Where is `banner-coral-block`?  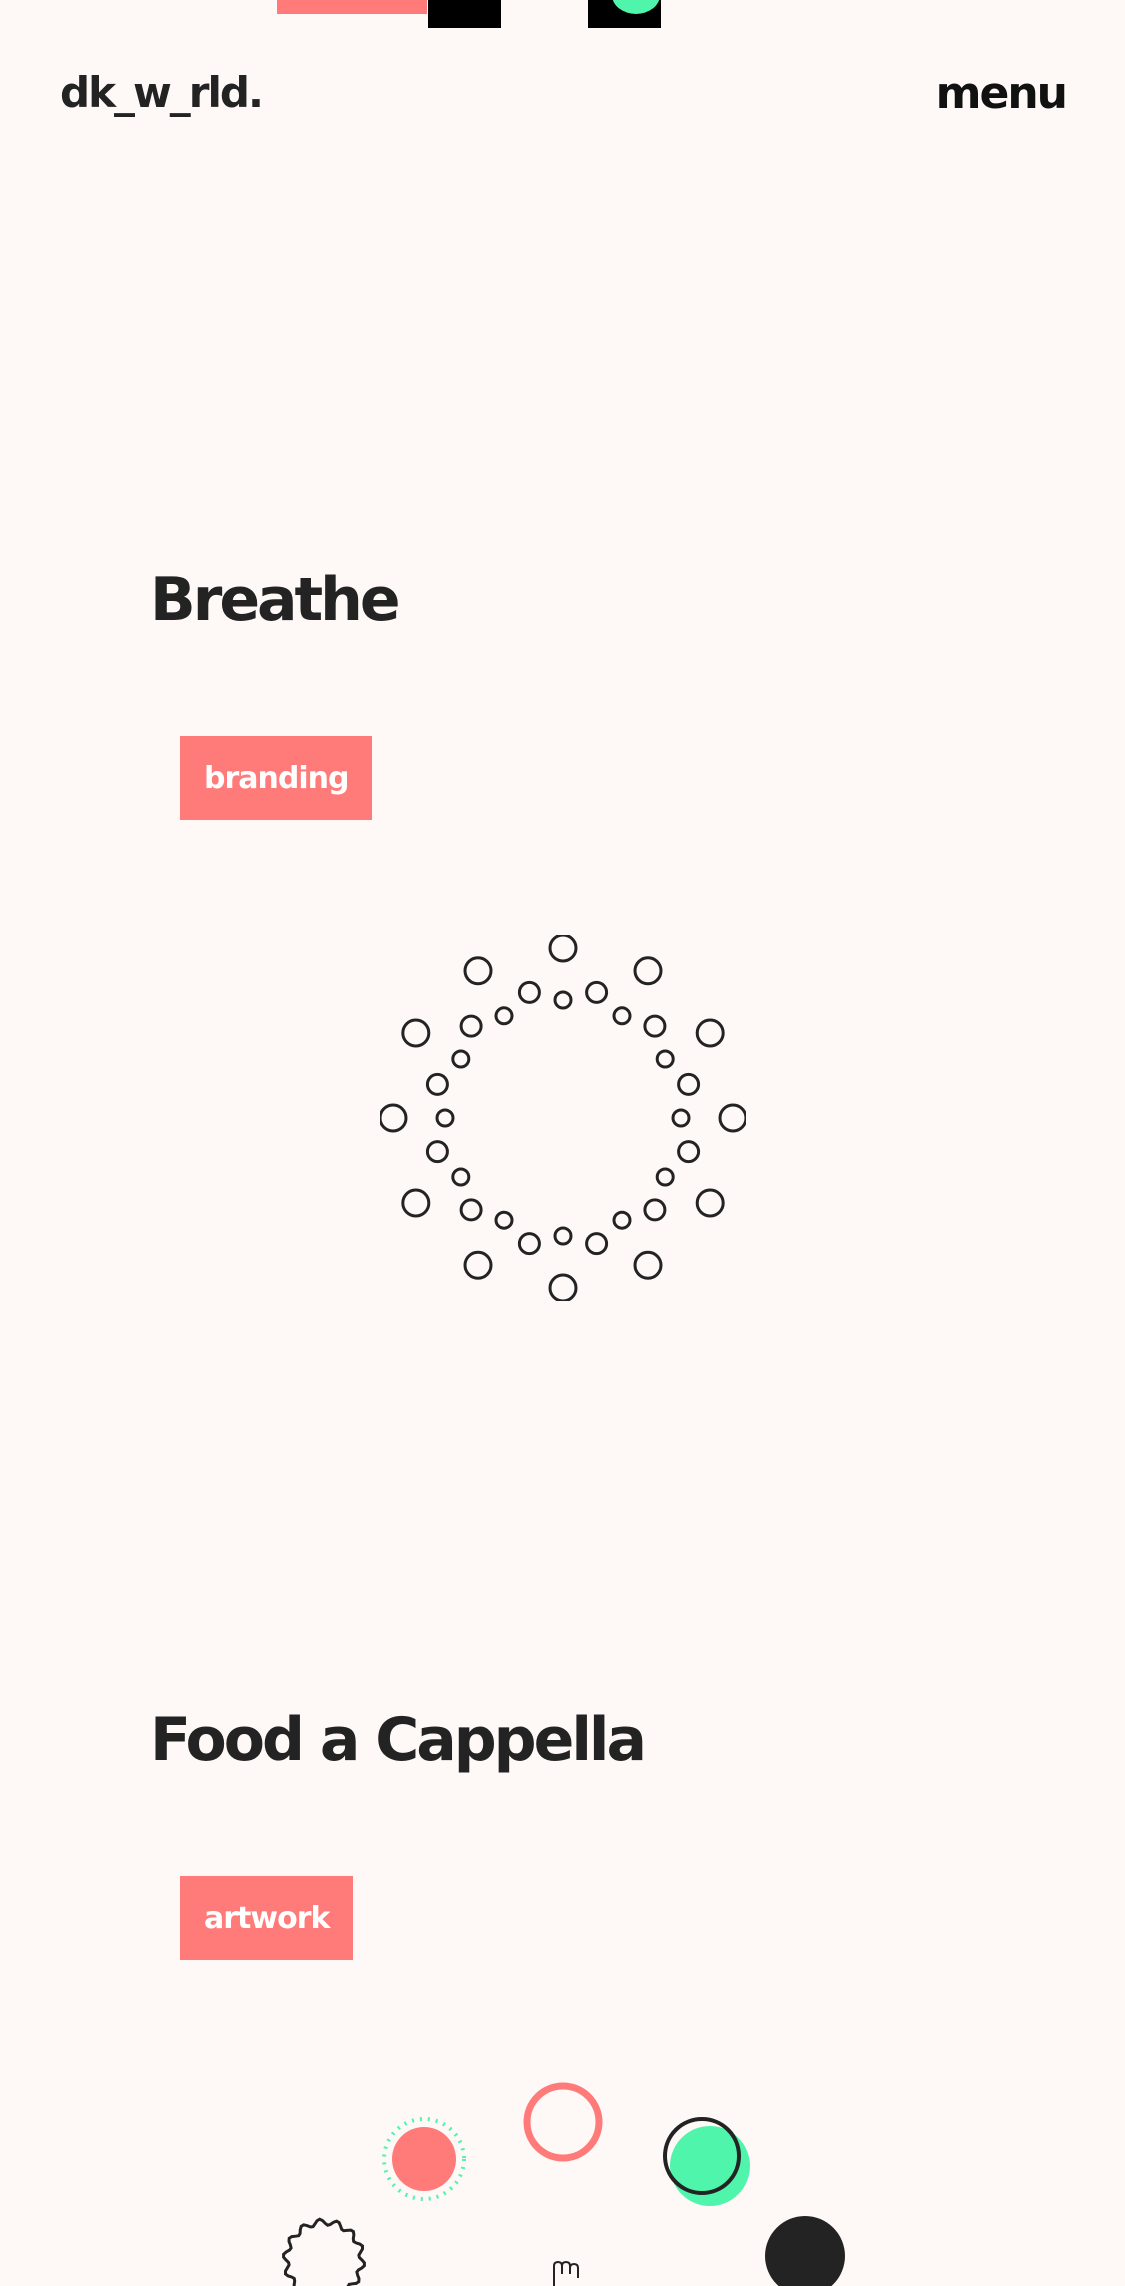
banner-coral-block is located at coordinates (352, 7).